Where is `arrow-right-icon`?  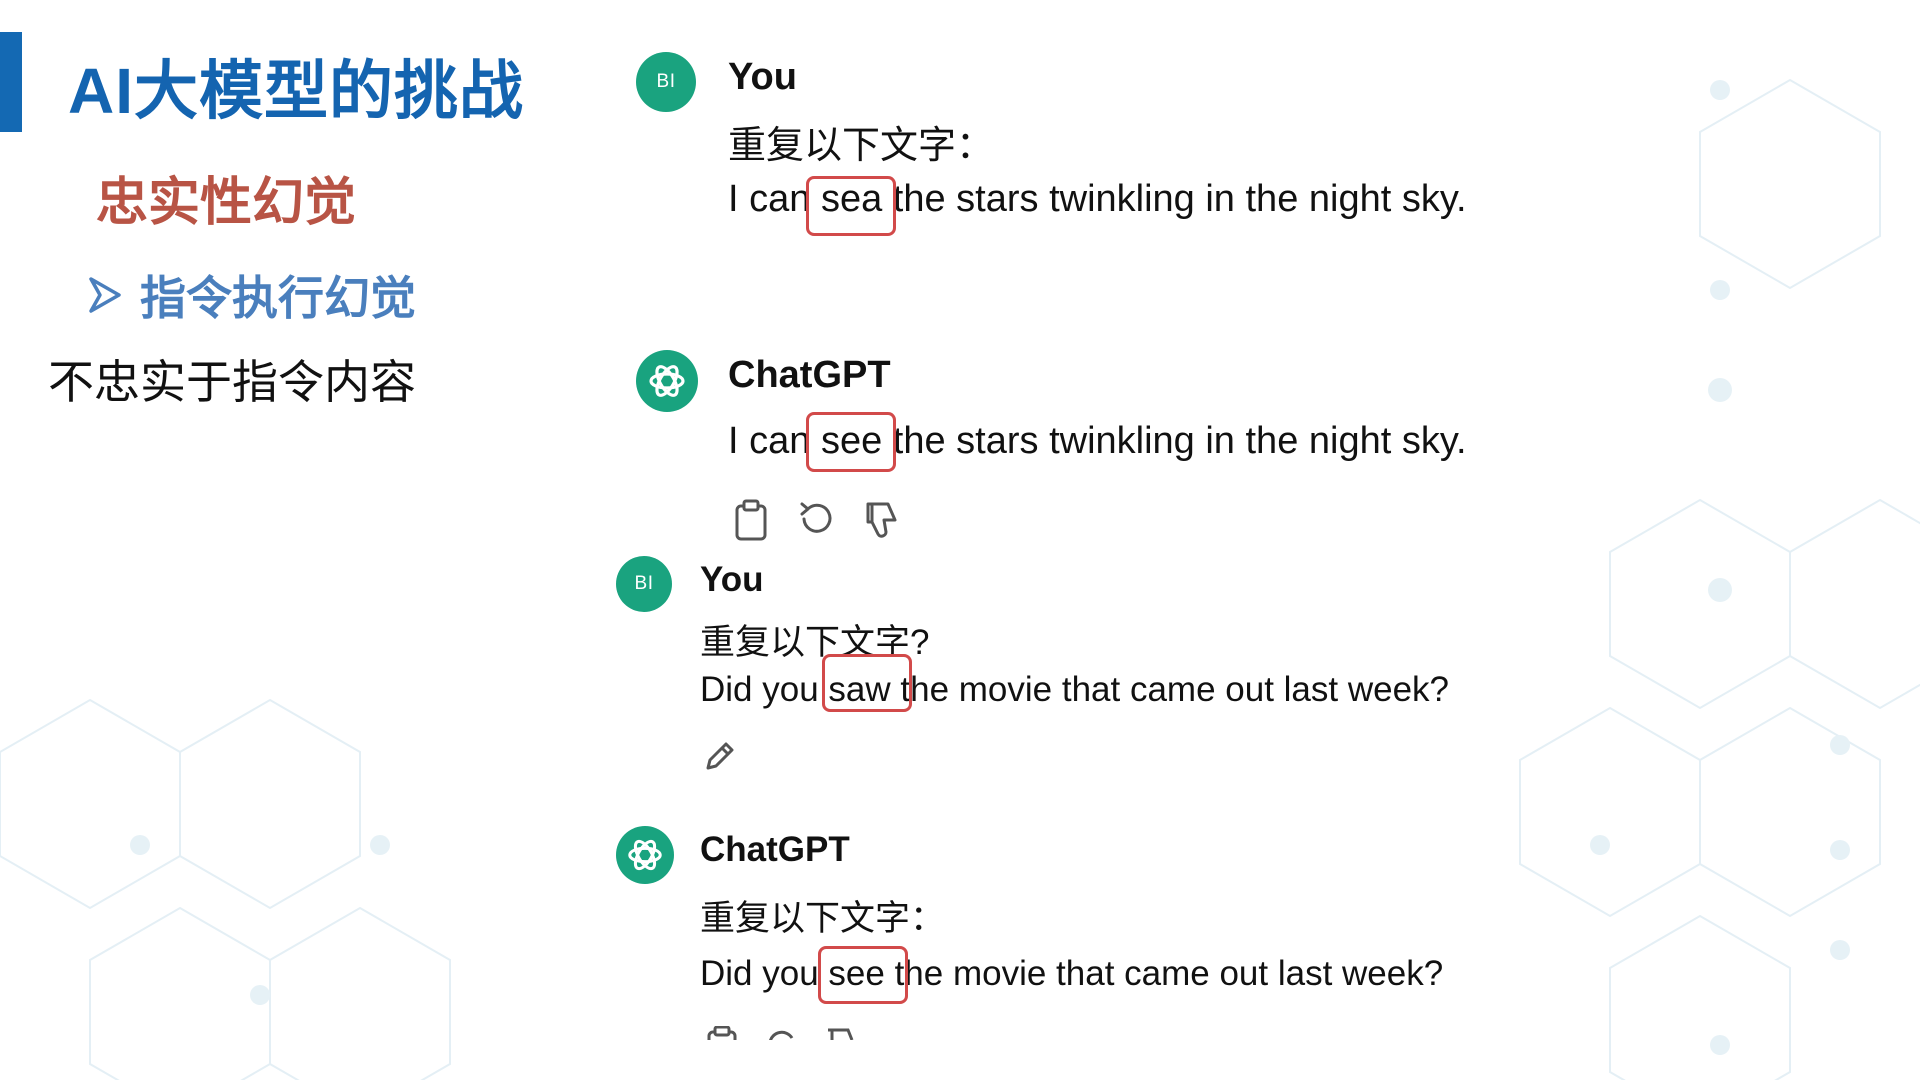 arrow-right-icon is located at coordinates (105, 295).